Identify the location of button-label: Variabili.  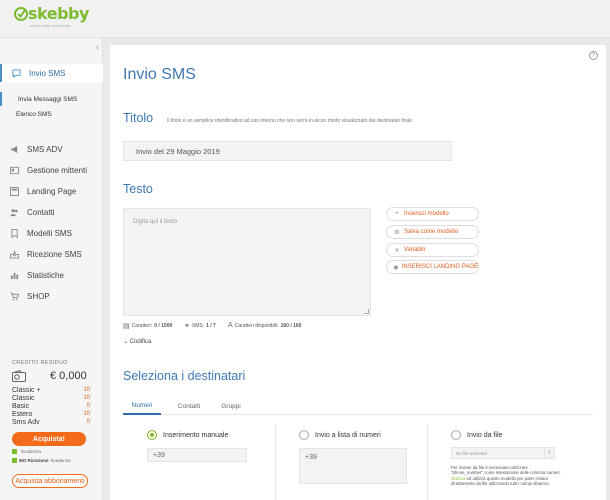
(414, 250).